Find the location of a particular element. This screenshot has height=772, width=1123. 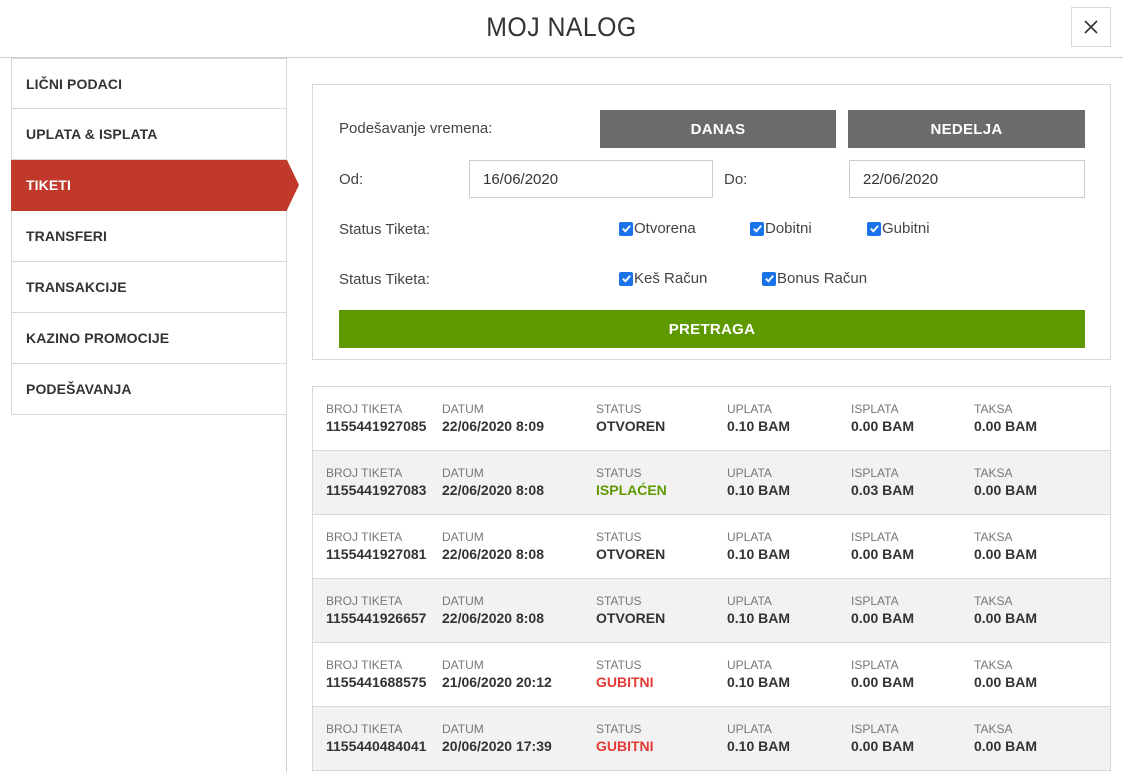

ticket-date-value: 20/06/2020 17:39 is located at coordinates (497, 746).